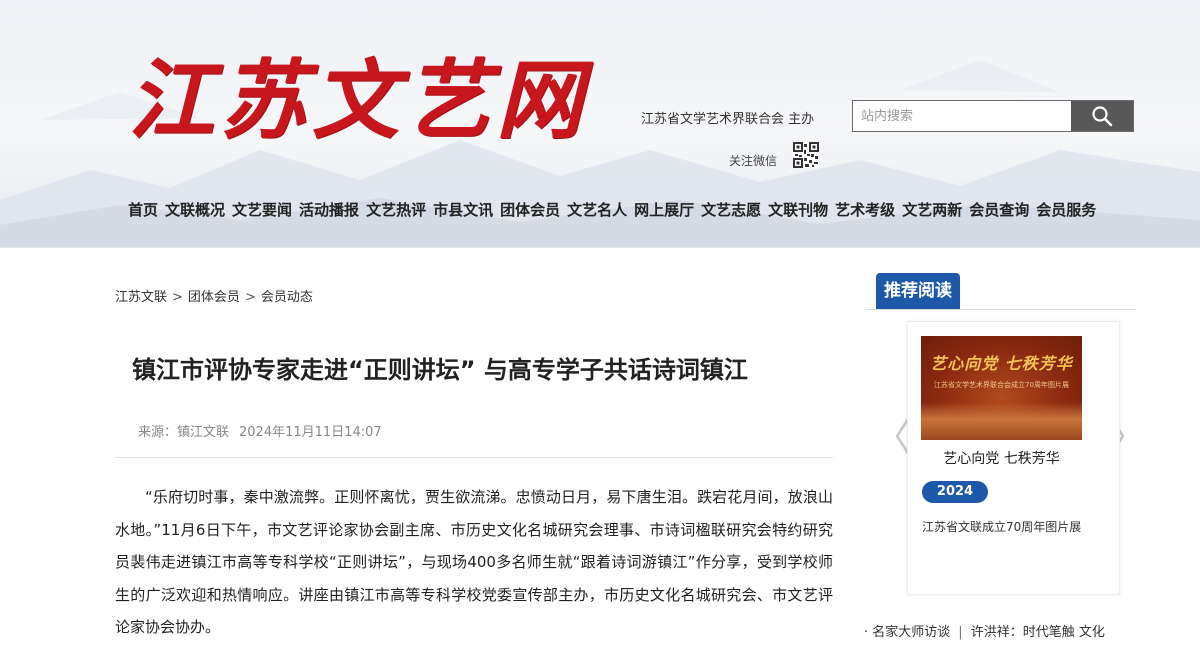 The height and width of the screenshot is (651, 1200). I want to click on search-box, so click(993, 116).